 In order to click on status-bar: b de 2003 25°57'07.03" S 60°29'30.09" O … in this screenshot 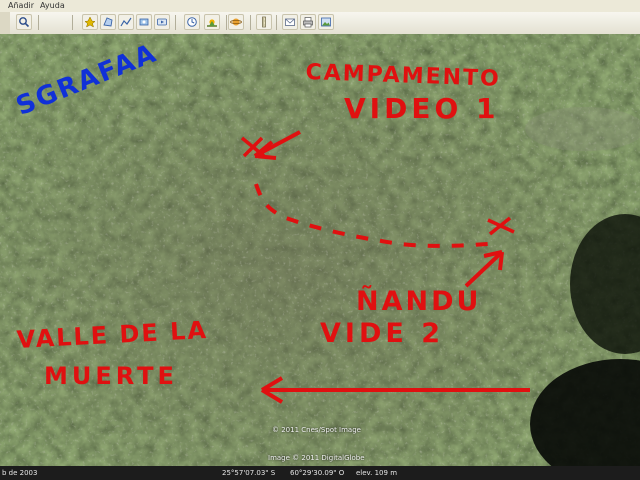, I will do `click(320, 473)`.